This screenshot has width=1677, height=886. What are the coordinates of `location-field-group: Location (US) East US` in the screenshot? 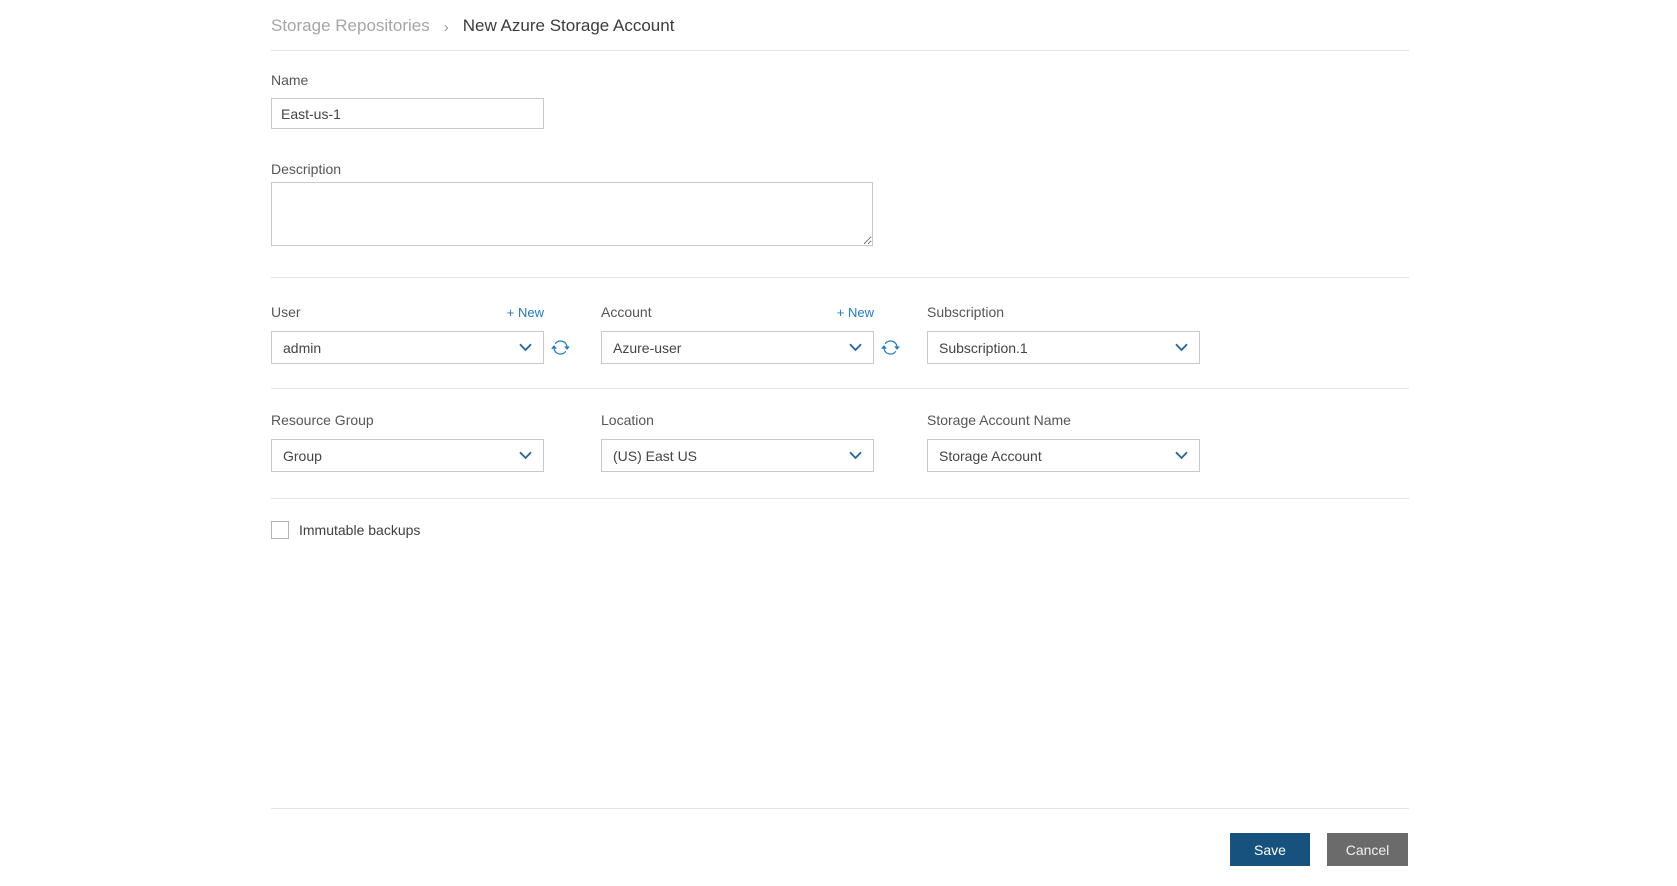 It's located at (737, 441).